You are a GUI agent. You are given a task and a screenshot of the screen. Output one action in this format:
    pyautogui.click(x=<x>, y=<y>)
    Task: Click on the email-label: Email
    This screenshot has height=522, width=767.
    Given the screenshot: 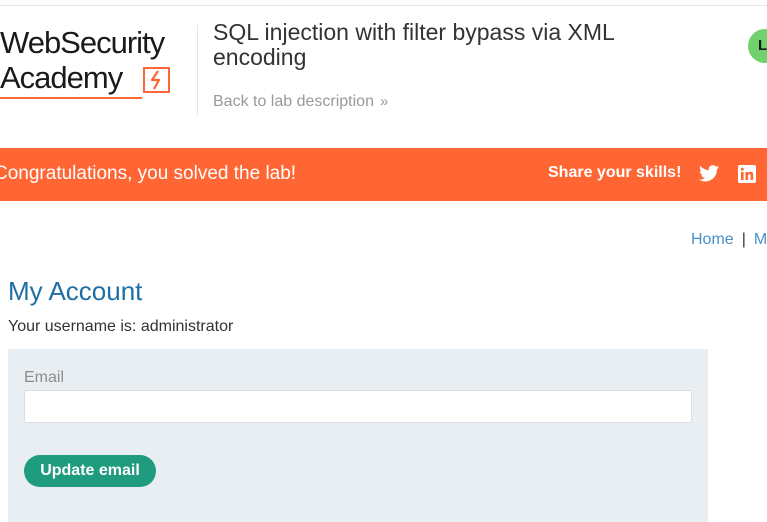 What is the action you would take?
    pyautogui.click(x=44, y=377)
    